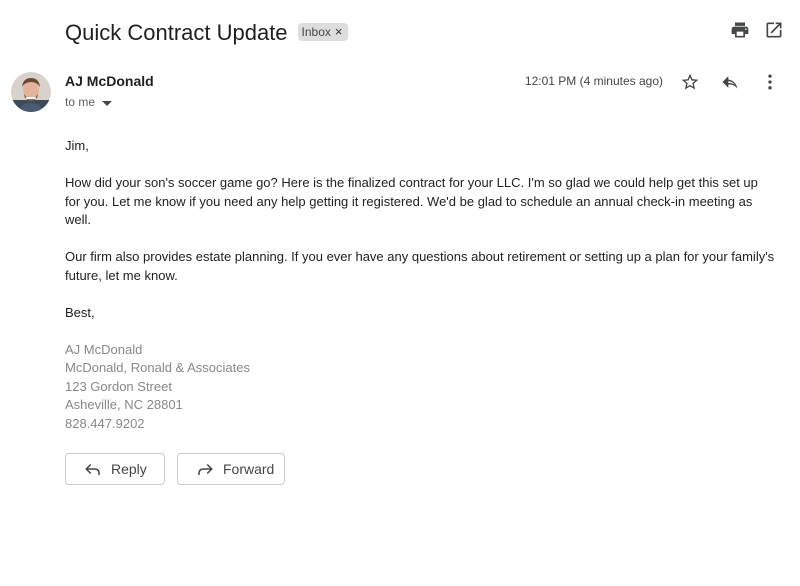 This screenshot has width=800, height=586. Describe the element at coordinates (249, 469) in the screenshot. I see `forward-button-label: Forward` at that location.